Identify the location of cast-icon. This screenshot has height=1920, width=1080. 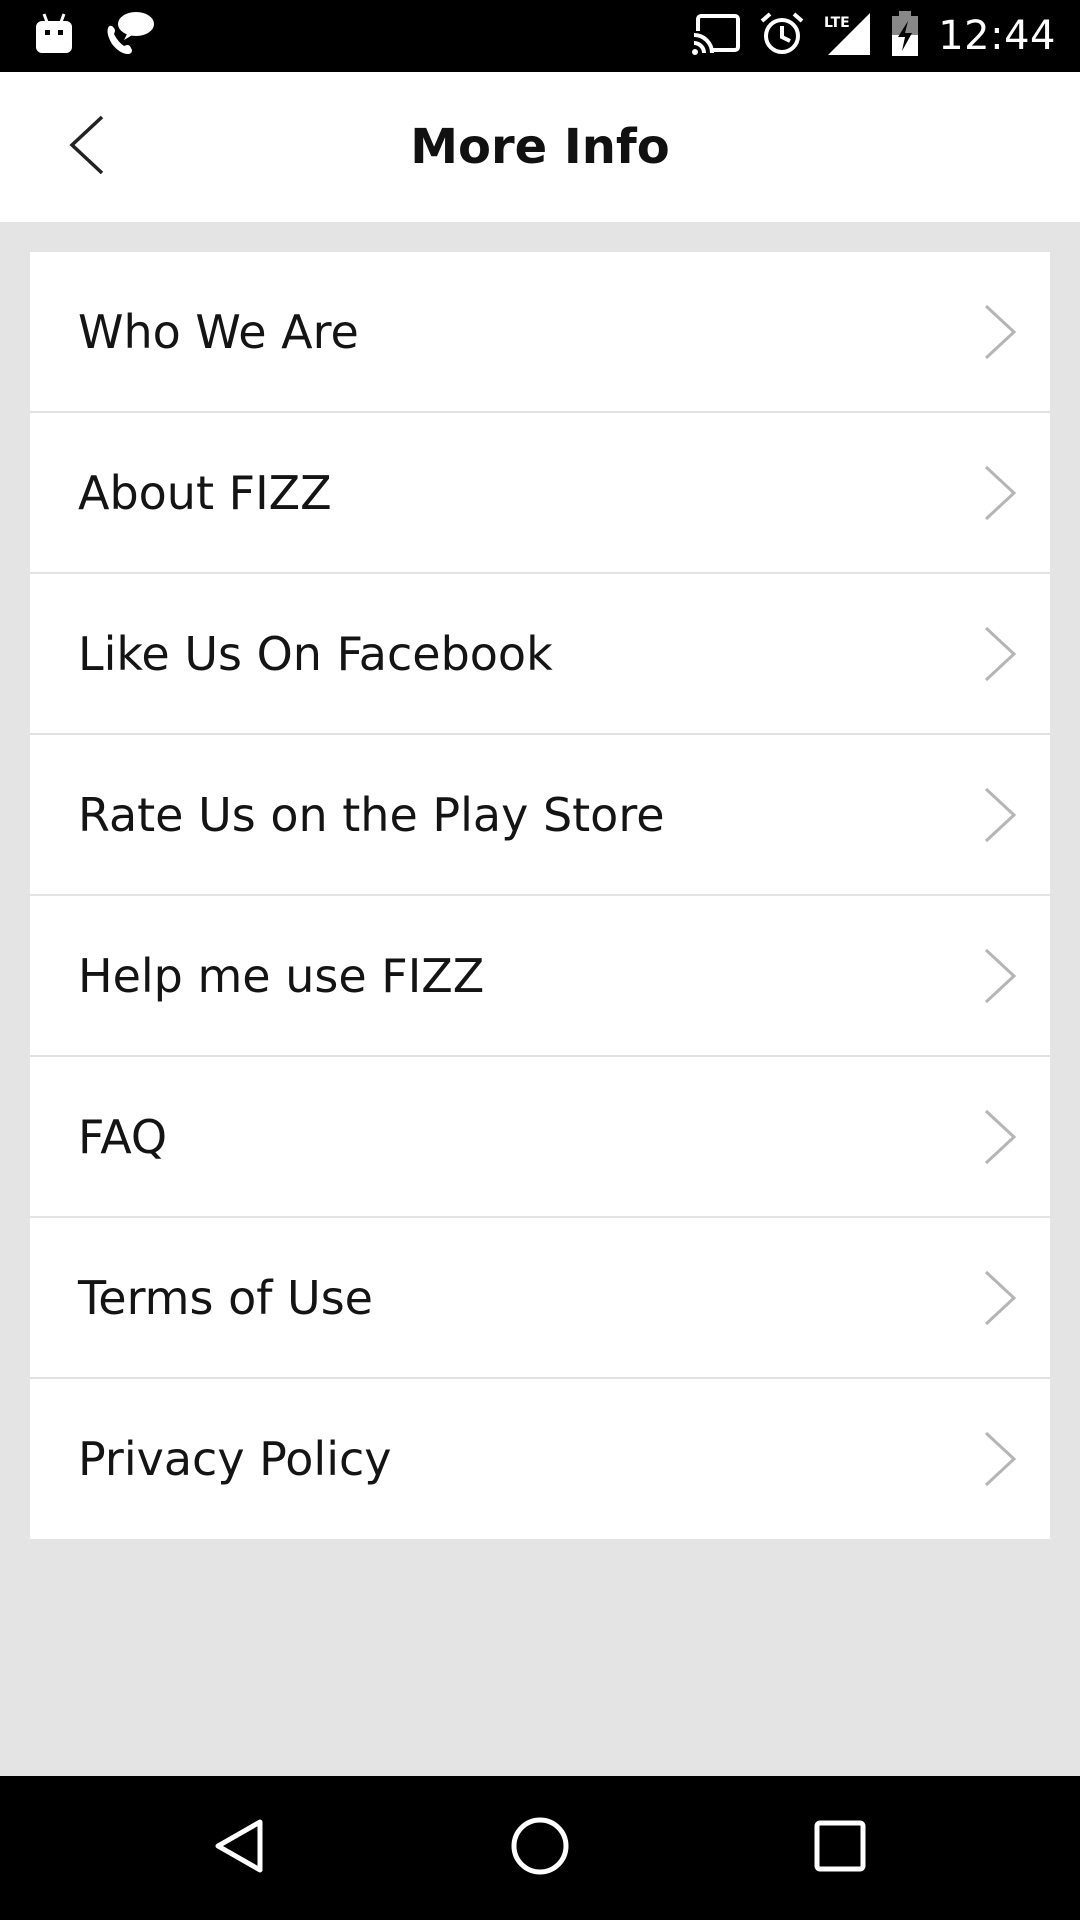
(717, 36).